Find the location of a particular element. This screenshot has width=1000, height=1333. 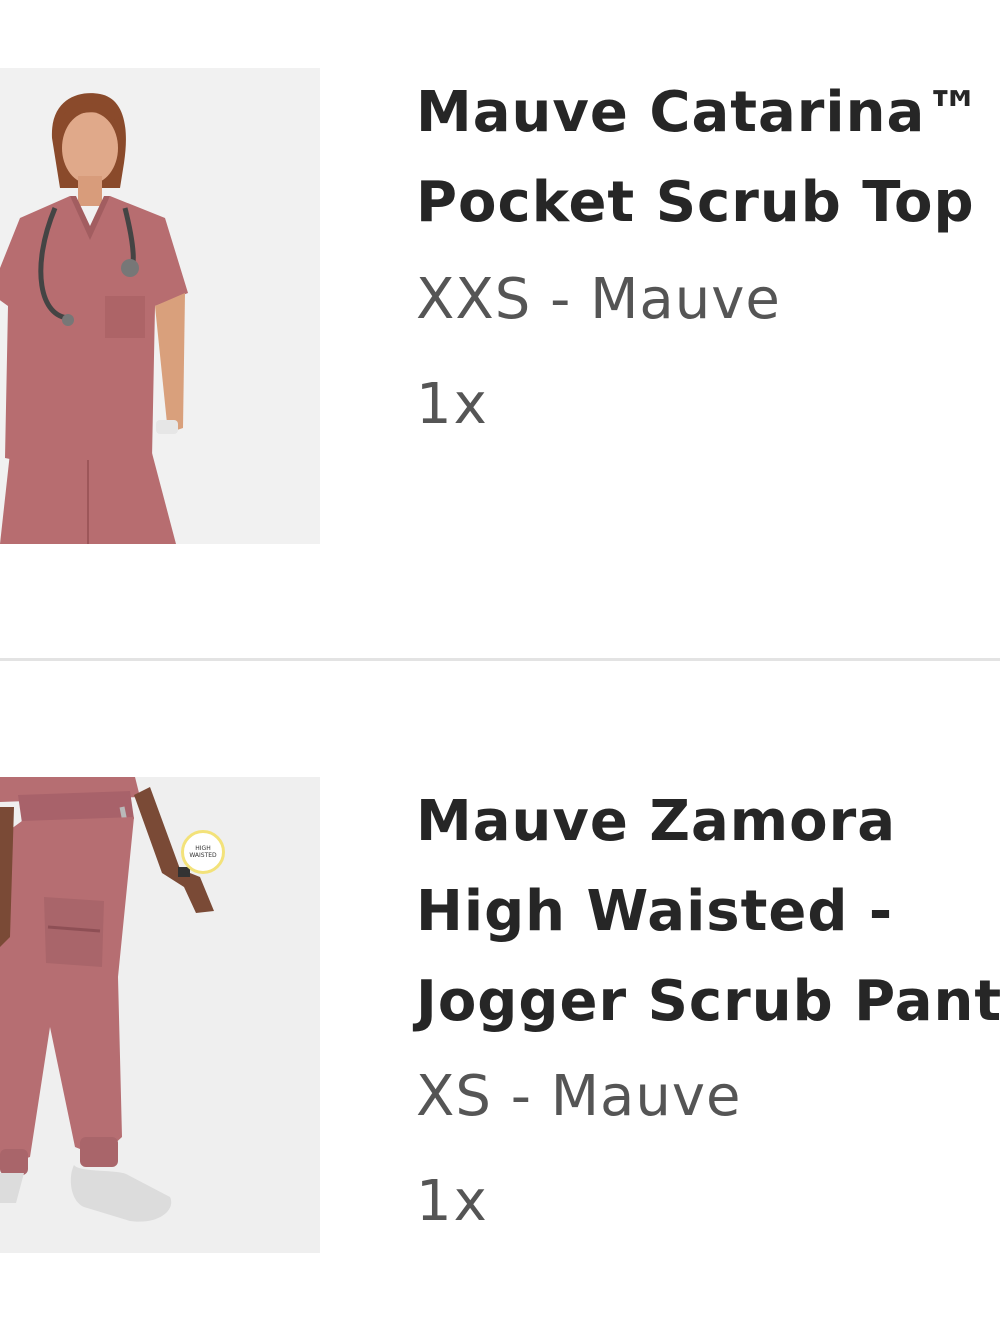

product-image: HIGH WAISTED is located at coordinates (160, 1015).